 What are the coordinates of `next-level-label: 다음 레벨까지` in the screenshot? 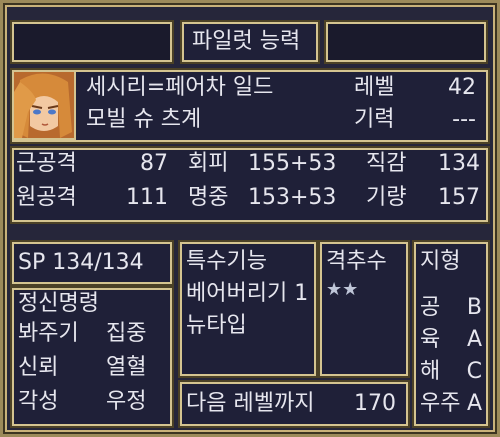 It's located at (250, 403).